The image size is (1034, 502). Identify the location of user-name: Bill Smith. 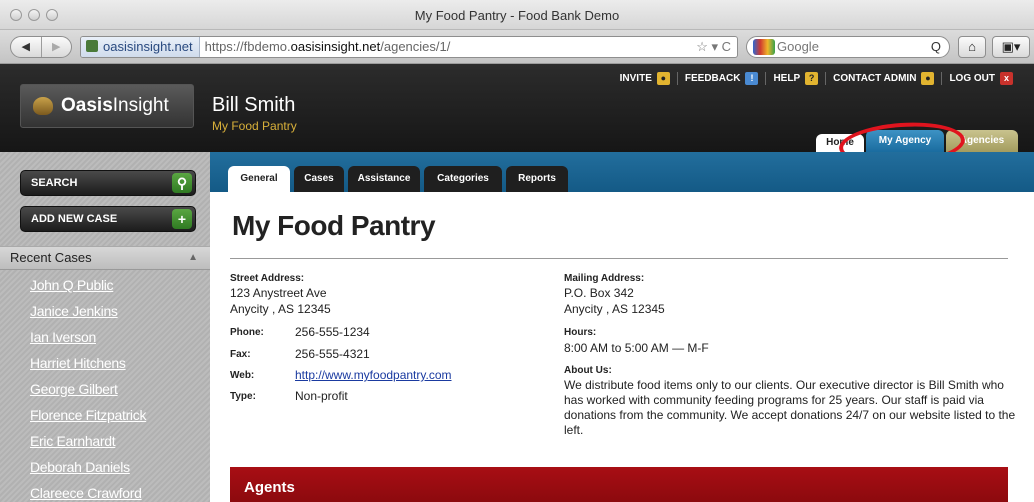
(254, 105).